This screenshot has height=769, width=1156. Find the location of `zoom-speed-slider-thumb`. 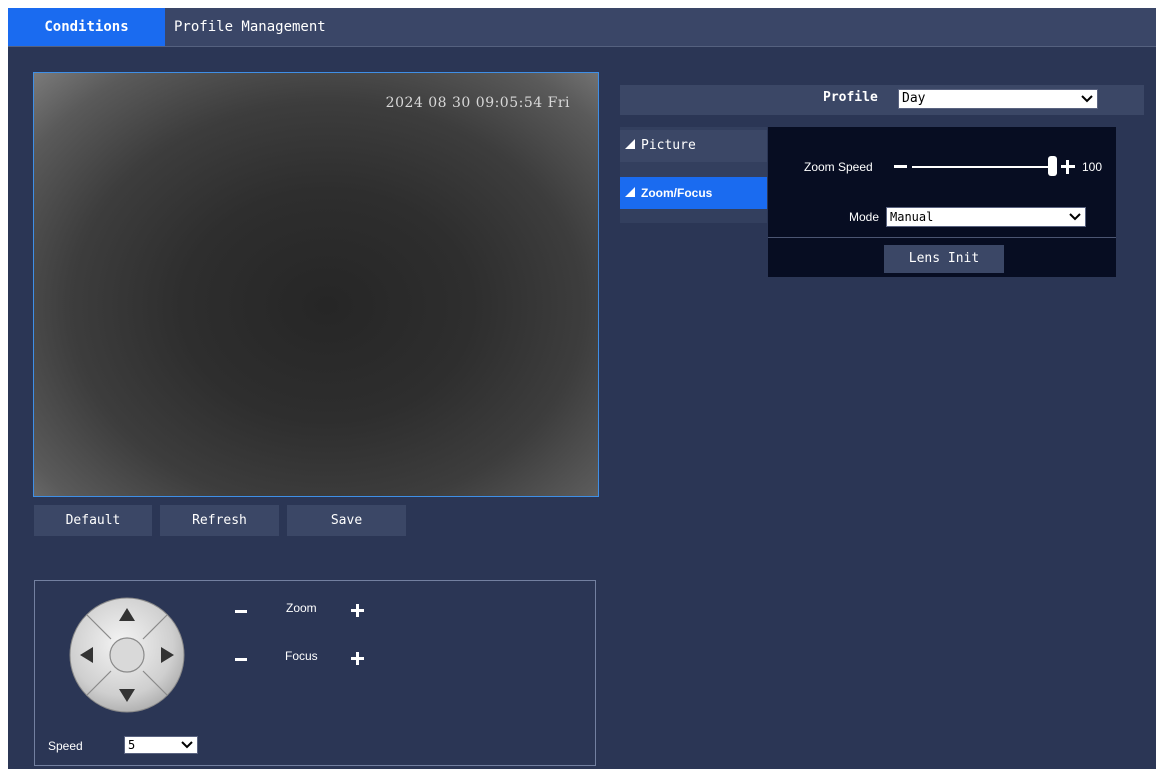

zoom-speed-slider-thumb is located at coordinates (1052, 166).